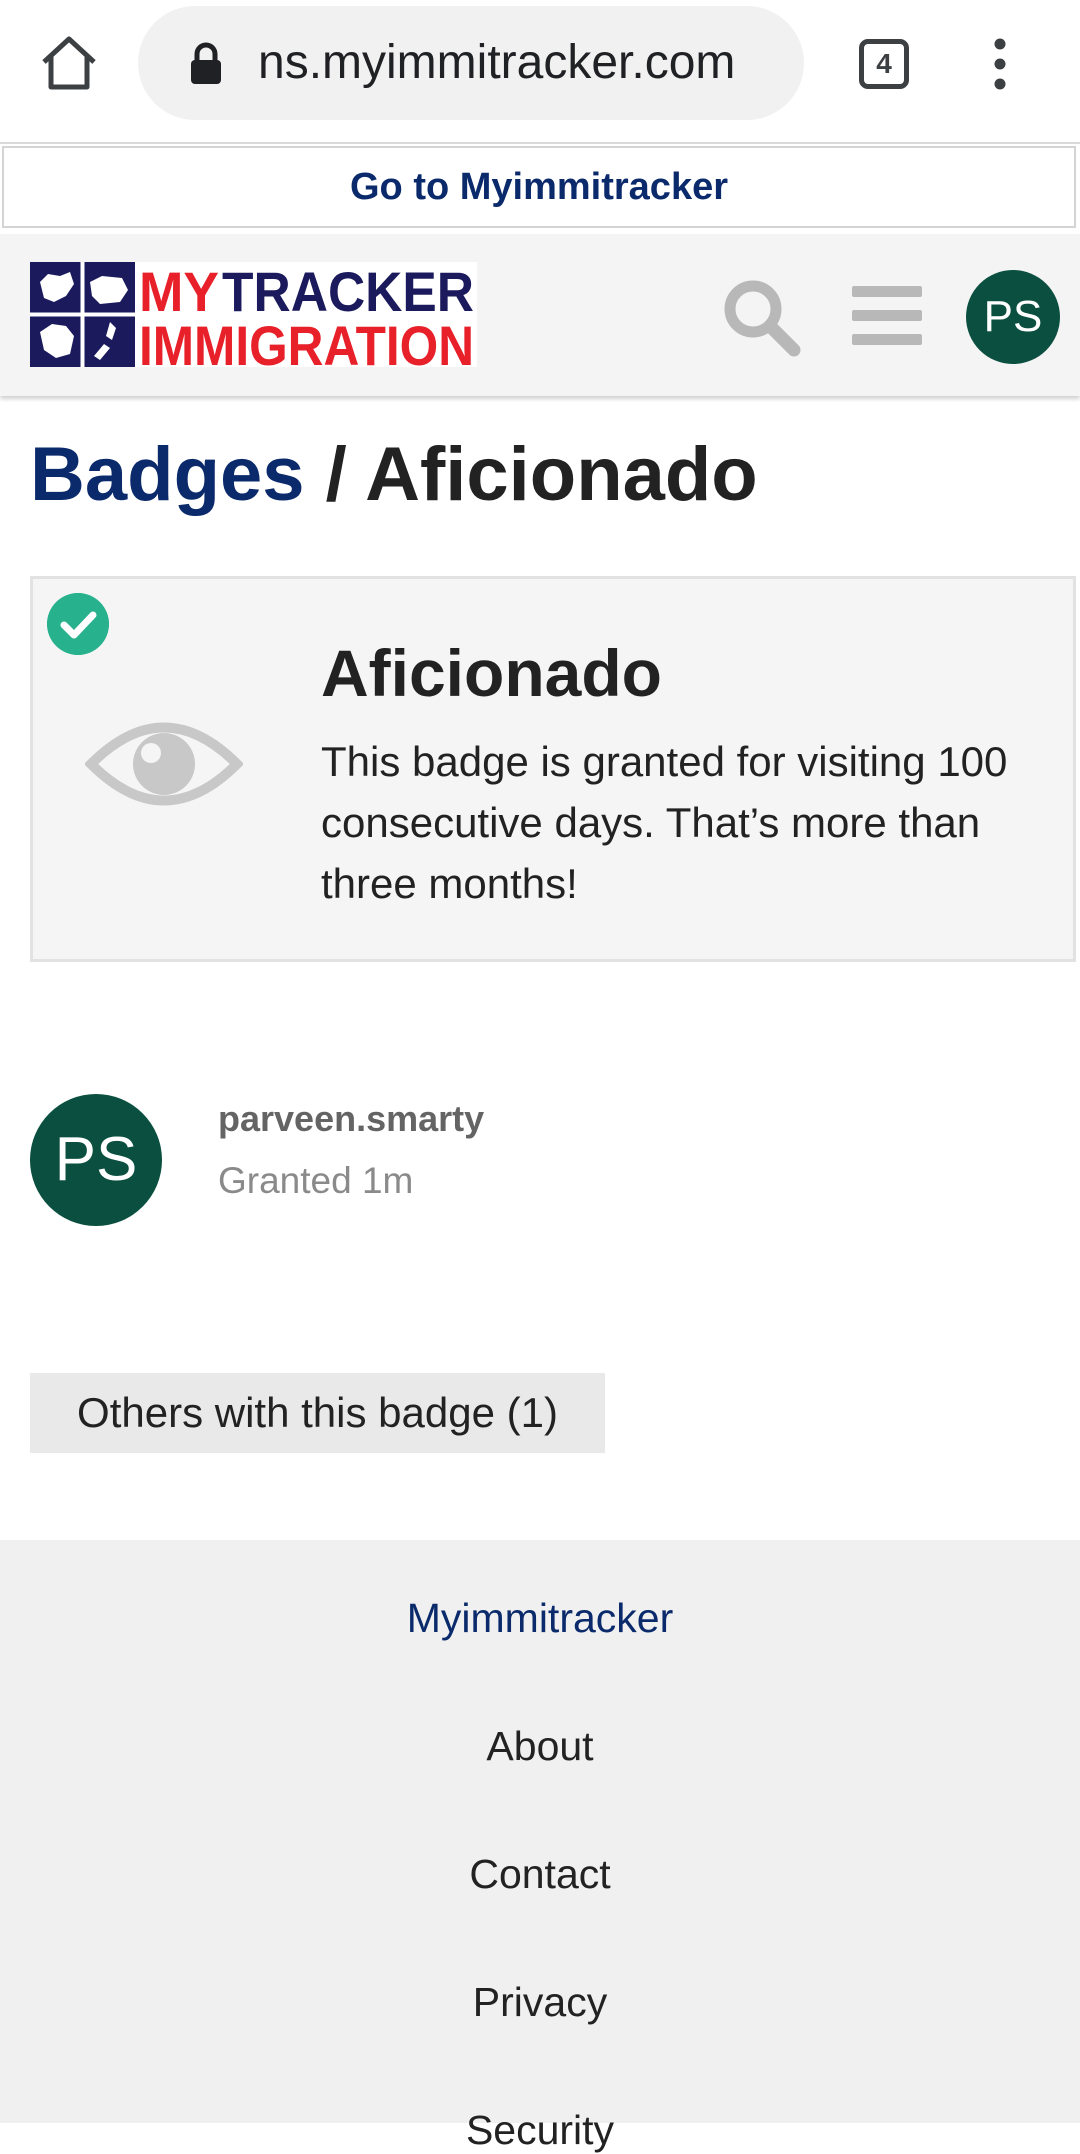 The width and height of the screenshot is (1080, 2154). I want to click on breadcrumb-badges-link: Badges, so click(167, 474).